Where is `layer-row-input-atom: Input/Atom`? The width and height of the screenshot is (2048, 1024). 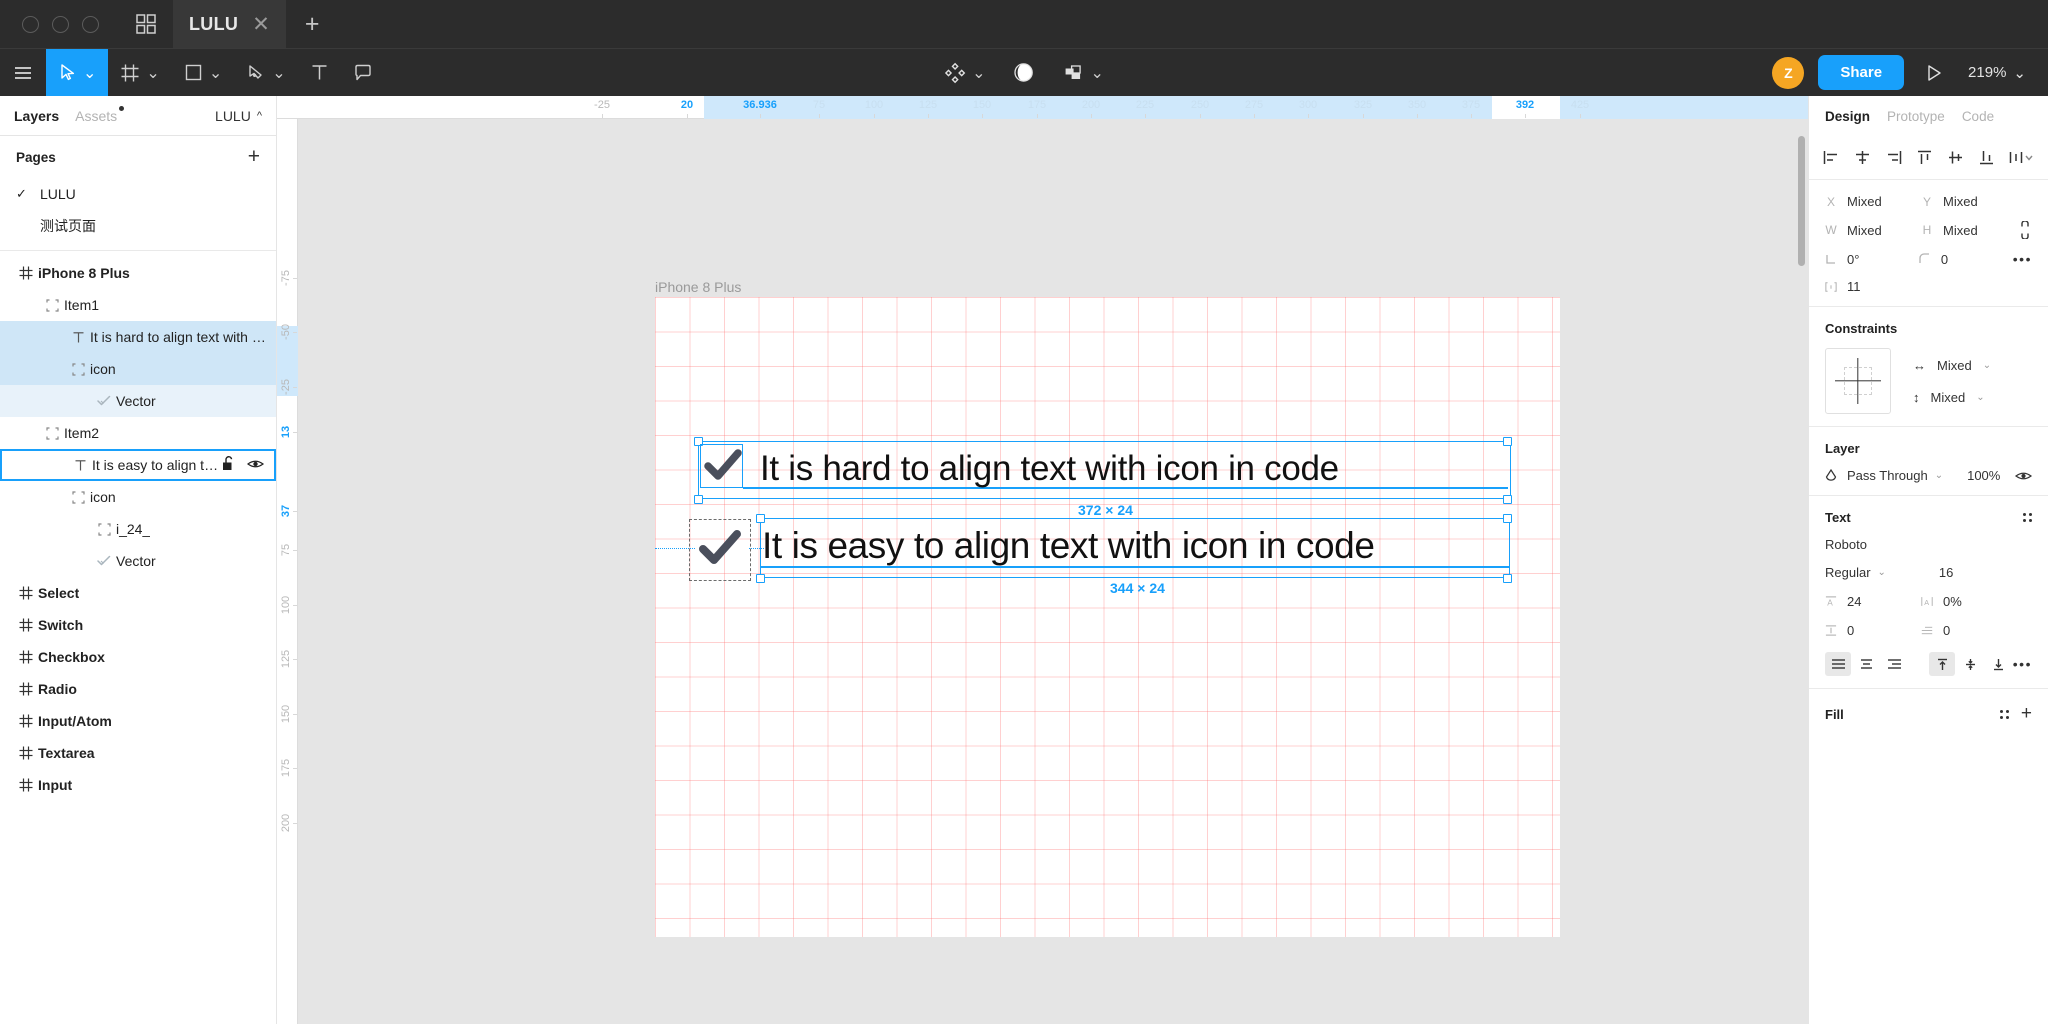
layer-row-input-atom: Input/Atom is located at coordinates (138, 721).